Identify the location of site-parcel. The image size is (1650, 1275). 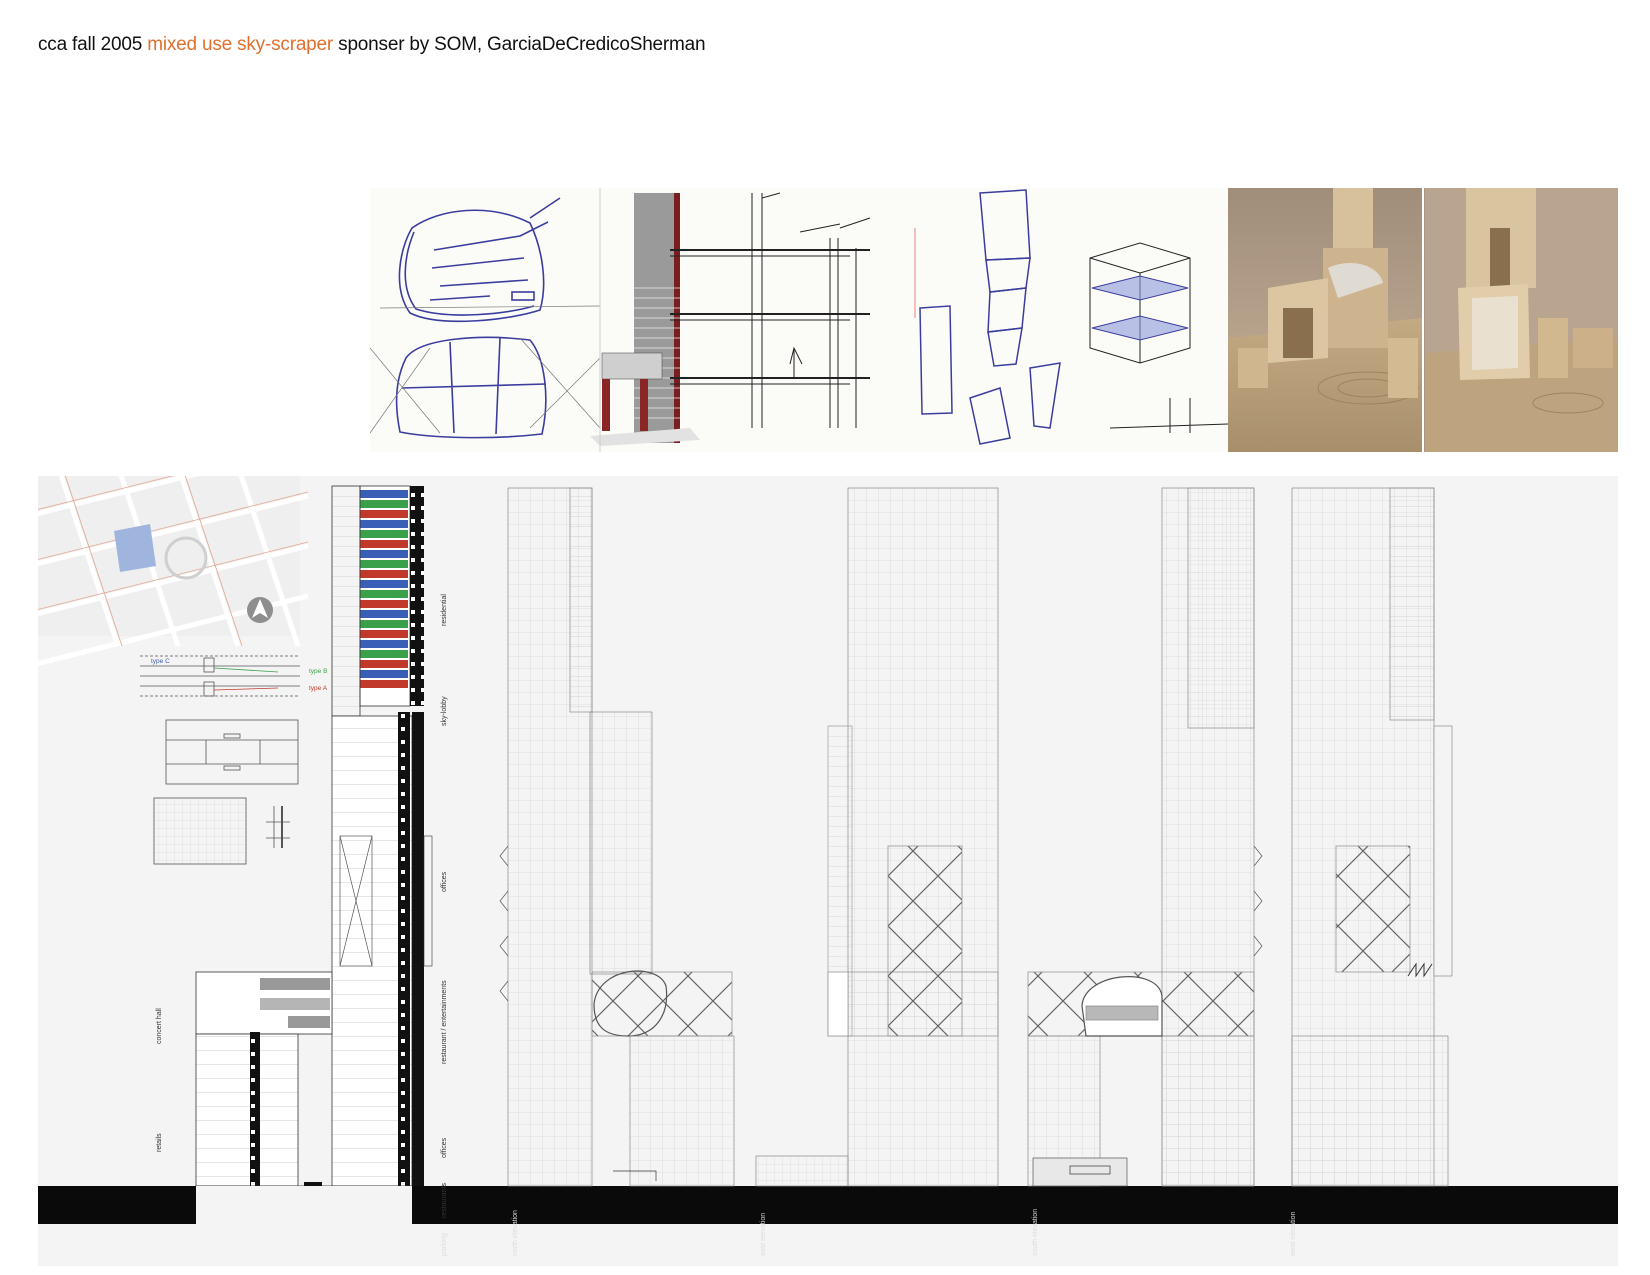
(135, 548).